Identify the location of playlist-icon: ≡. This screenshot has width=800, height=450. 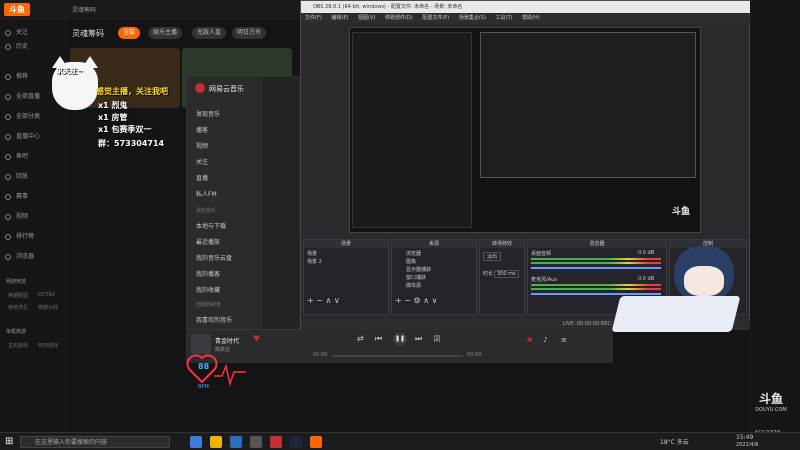
(564, 340).